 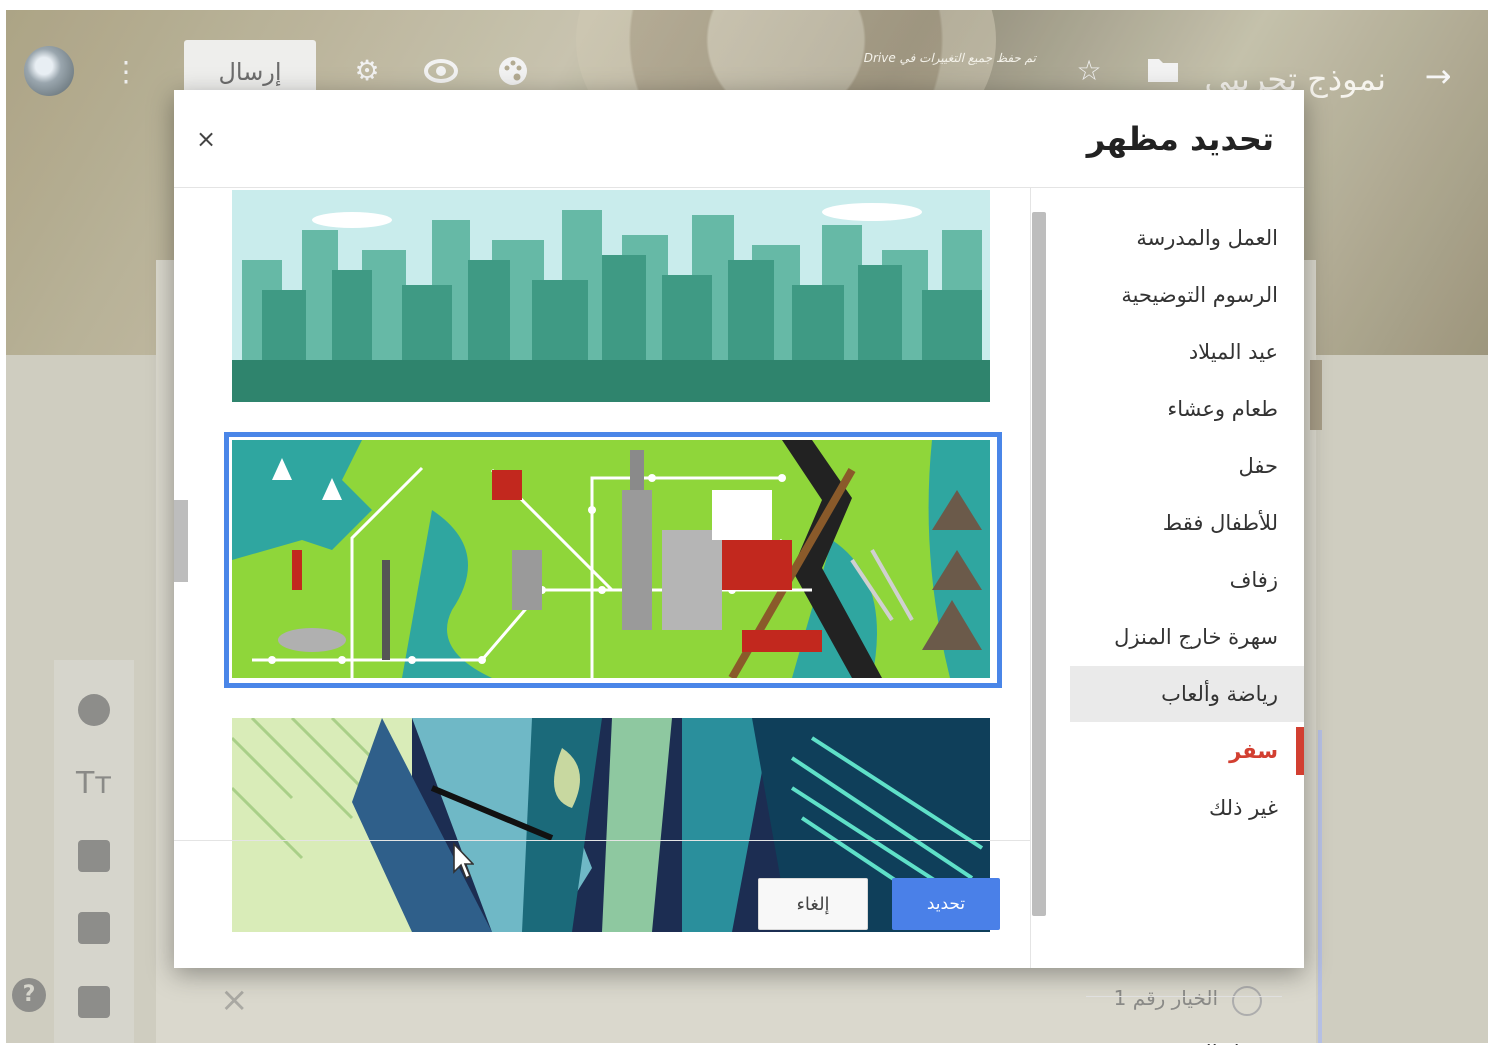 What do you see at coordinates (611, 825) in the screenshot?
I see `theme-skyscrapers-looking-up` at bounding box center [611, 825].